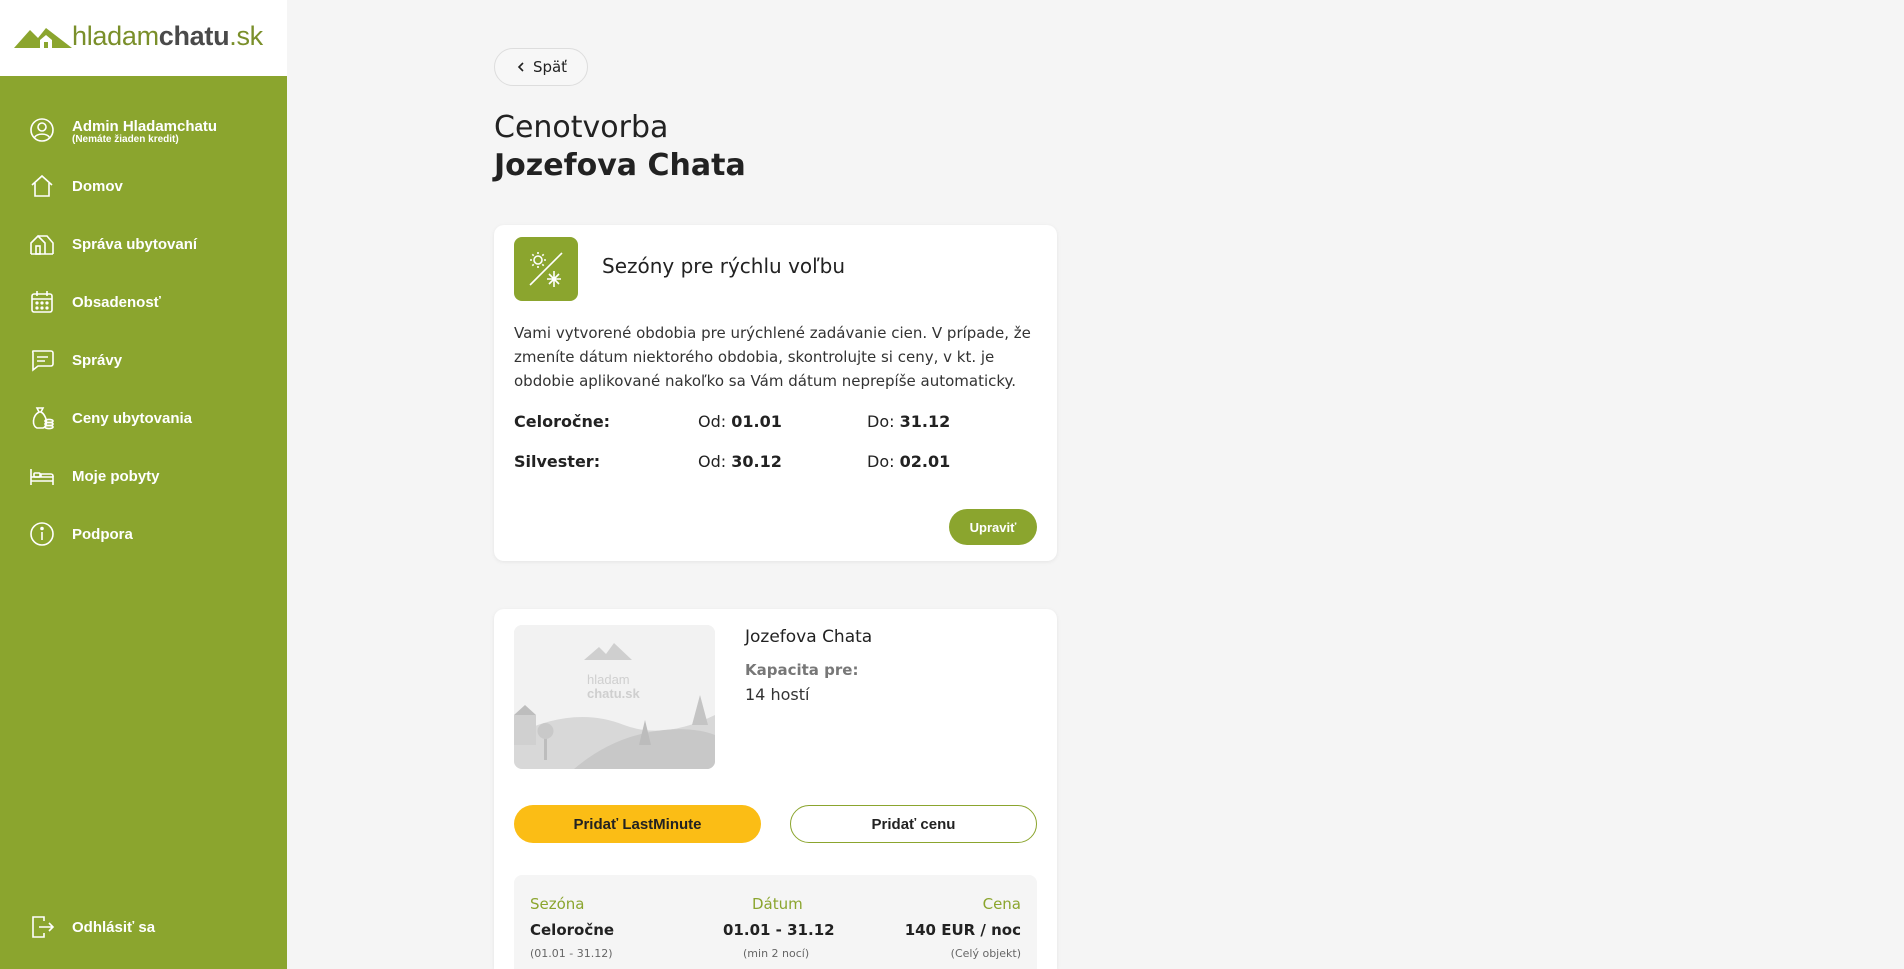  I want to click on season-to: Do: 02.01, so click(909, 461).